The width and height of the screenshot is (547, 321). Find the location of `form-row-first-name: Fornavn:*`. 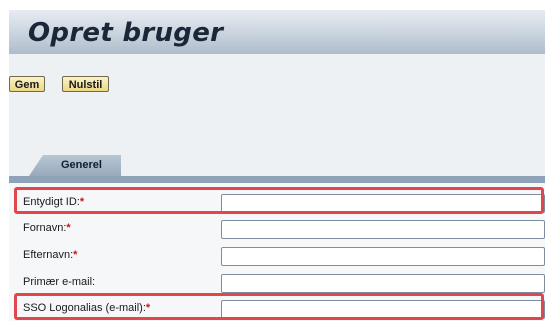

form-row-first-name: Fornavn:* is located at coordinates (277, 228).